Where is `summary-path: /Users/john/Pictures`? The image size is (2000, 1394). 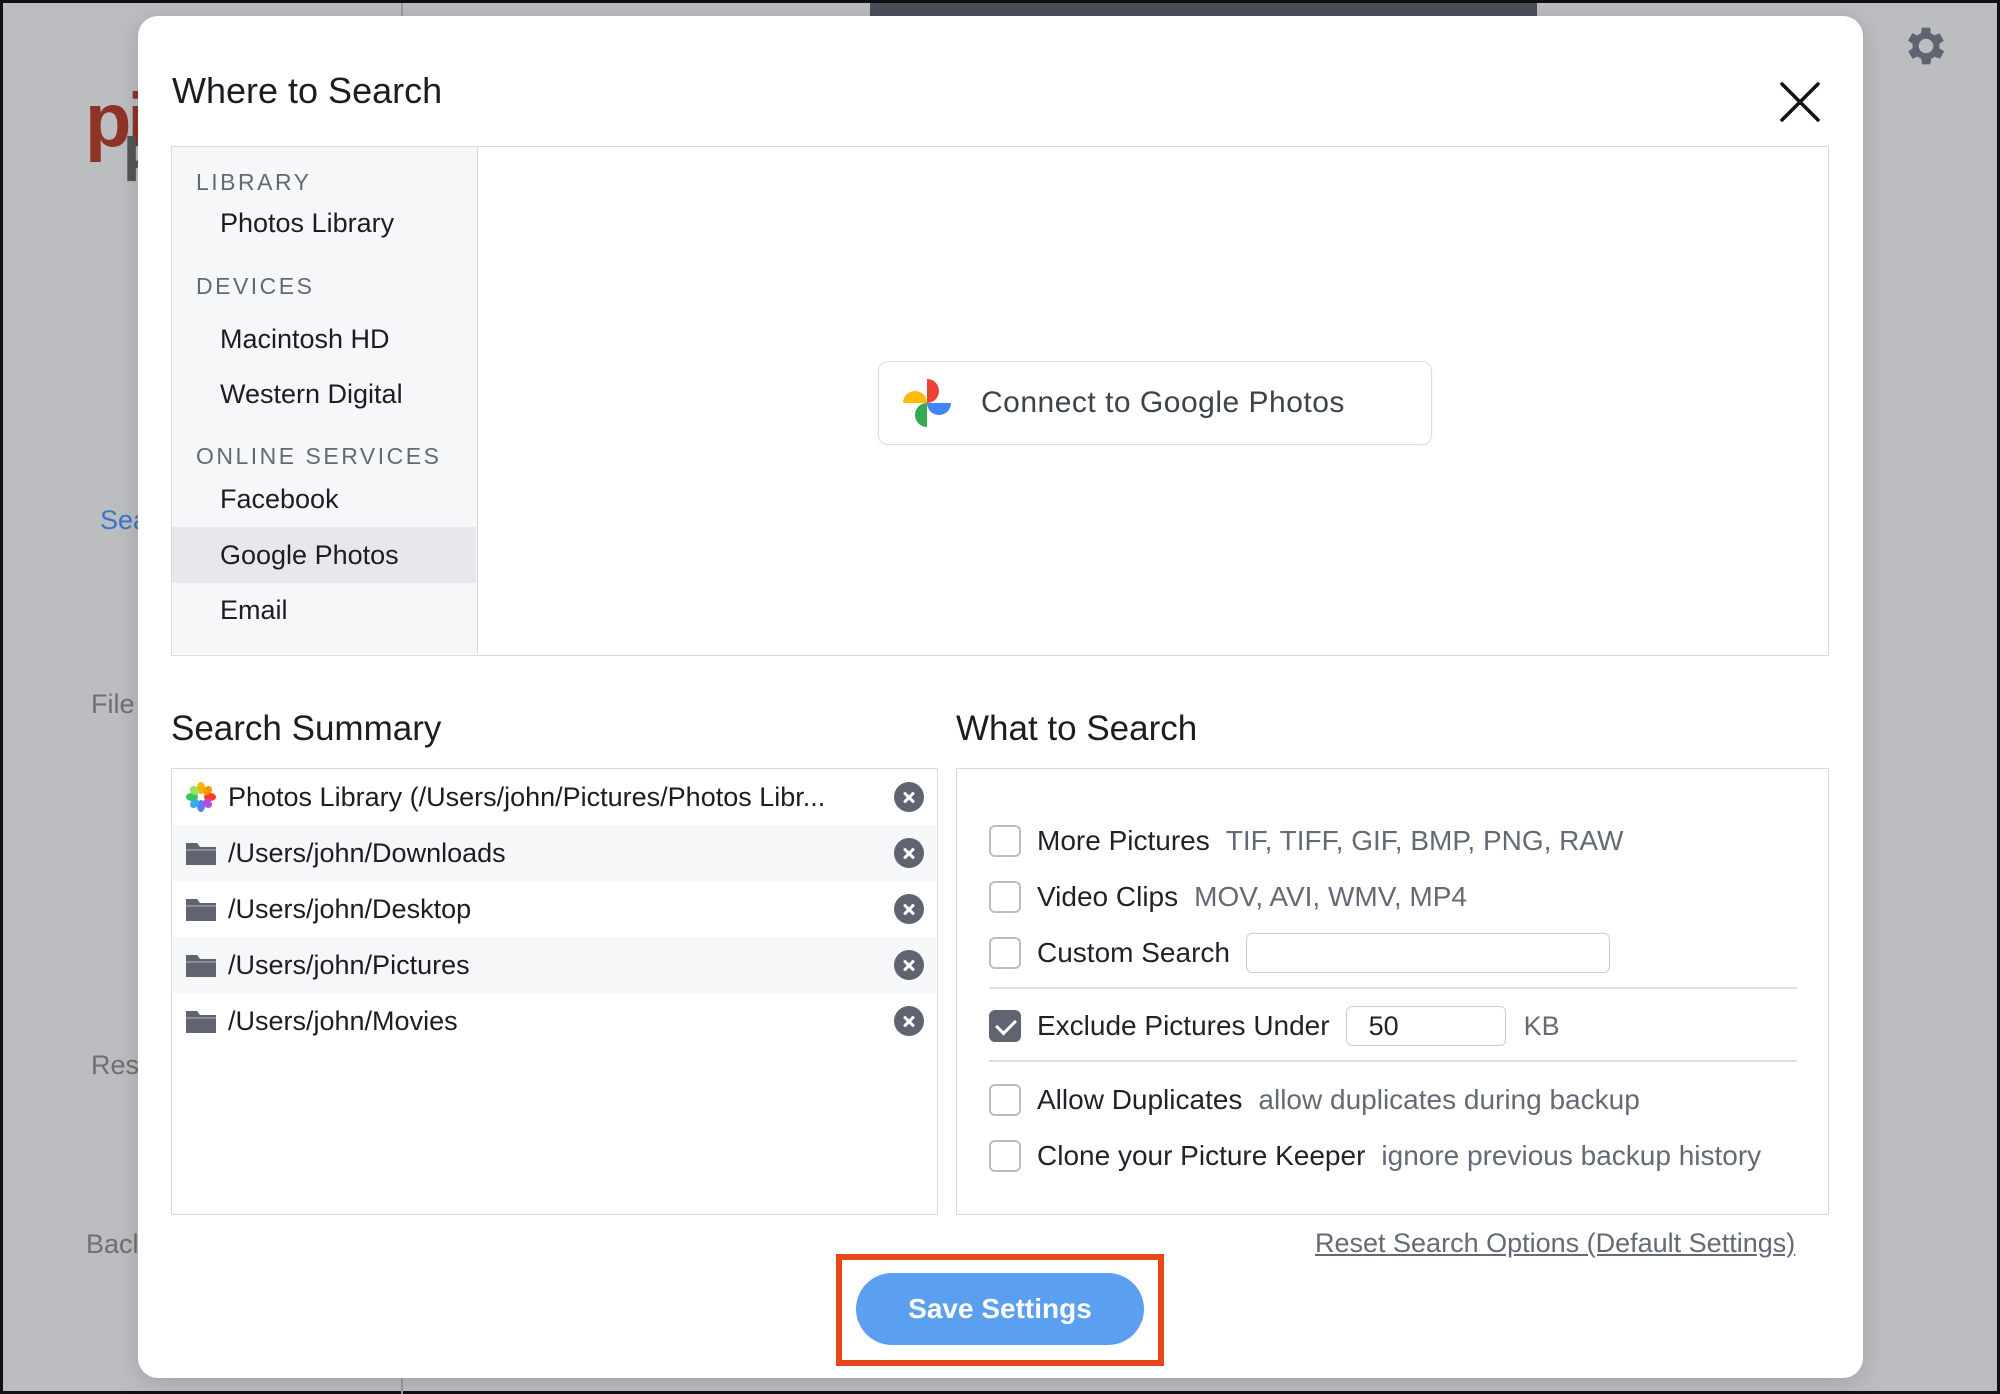 summary-path: /Users/john/Pictures is located at coordinates (349, 964).